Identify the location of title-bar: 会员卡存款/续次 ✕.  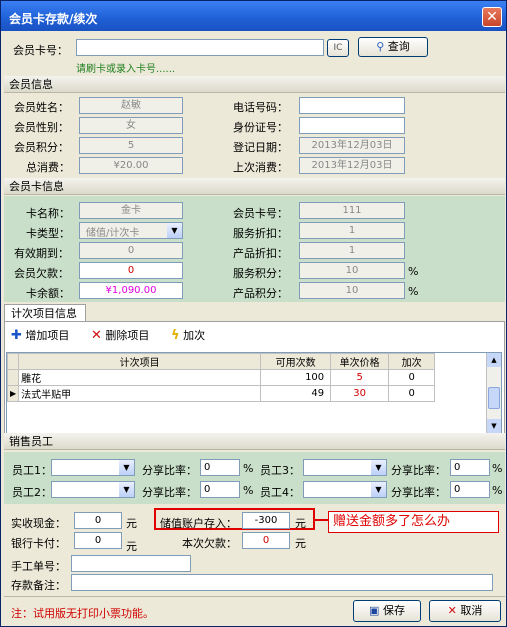
(253, 16).